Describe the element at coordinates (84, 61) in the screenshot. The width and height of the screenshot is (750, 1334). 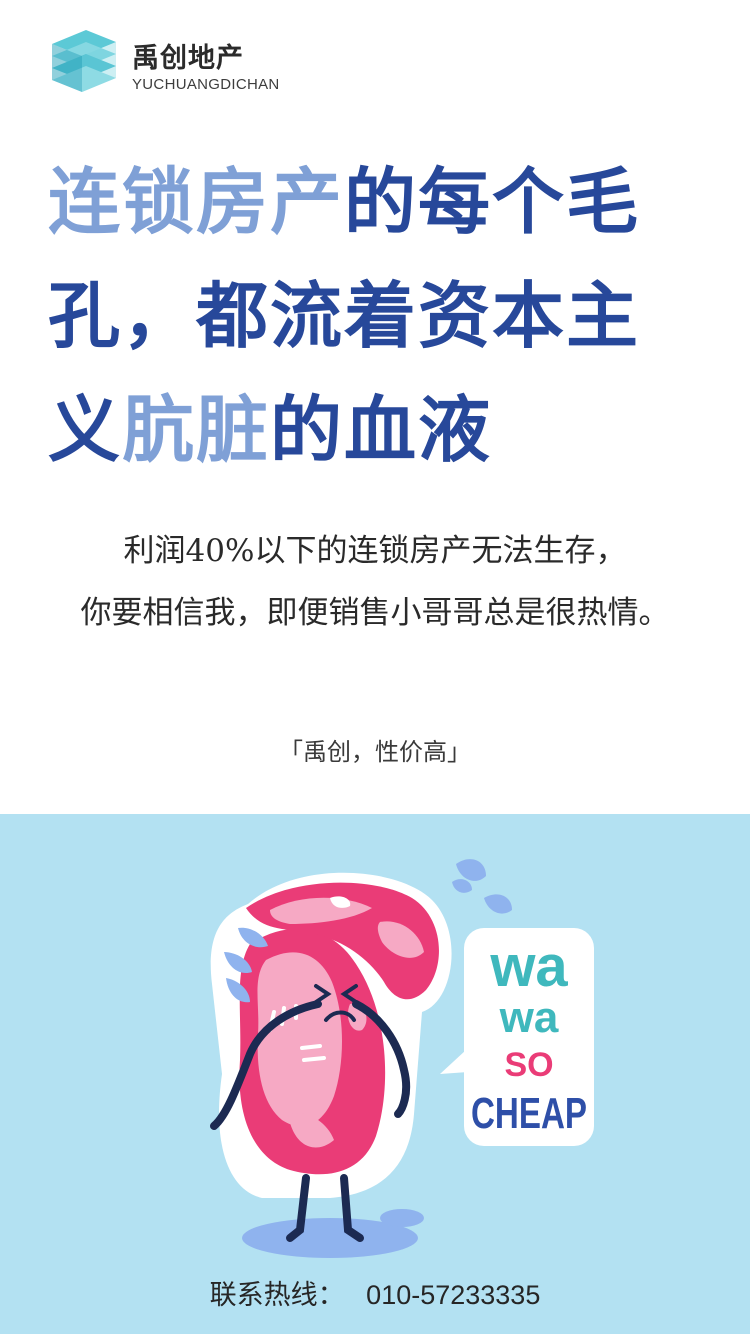
I see `building-logo-icon` at that location.